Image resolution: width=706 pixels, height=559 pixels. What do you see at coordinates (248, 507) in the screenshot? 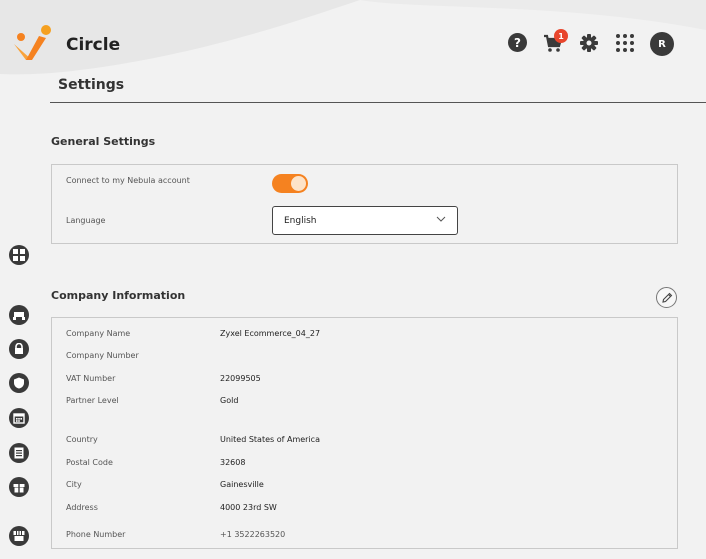
I see `address-value: 4000 23rd SW` at bounding box center [248, 507].